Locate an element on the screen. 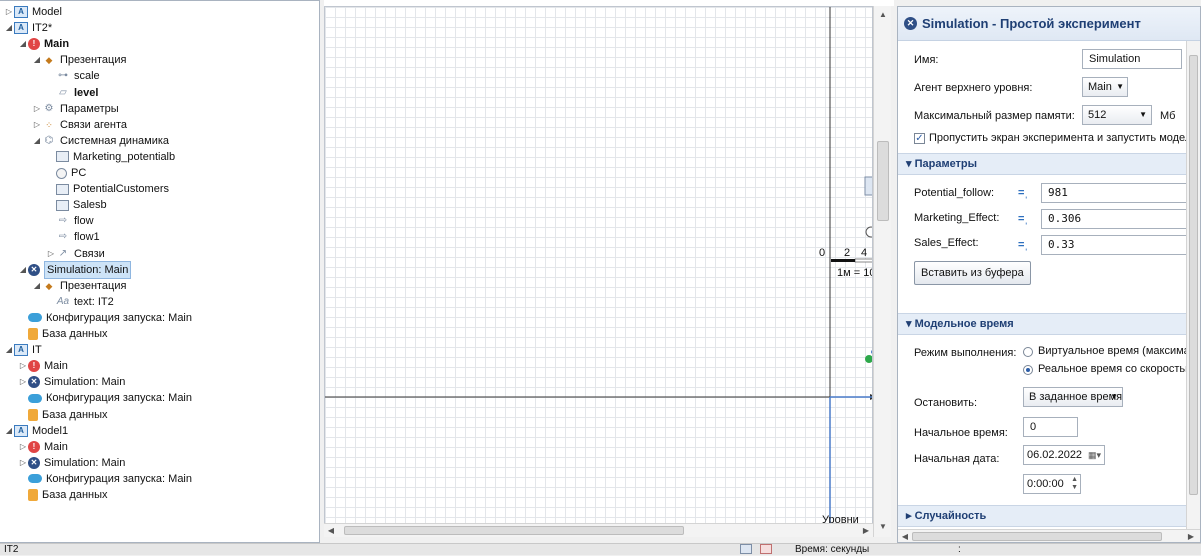  start-clock-value: 0:00:00 is located at coordinates (1045, 484).